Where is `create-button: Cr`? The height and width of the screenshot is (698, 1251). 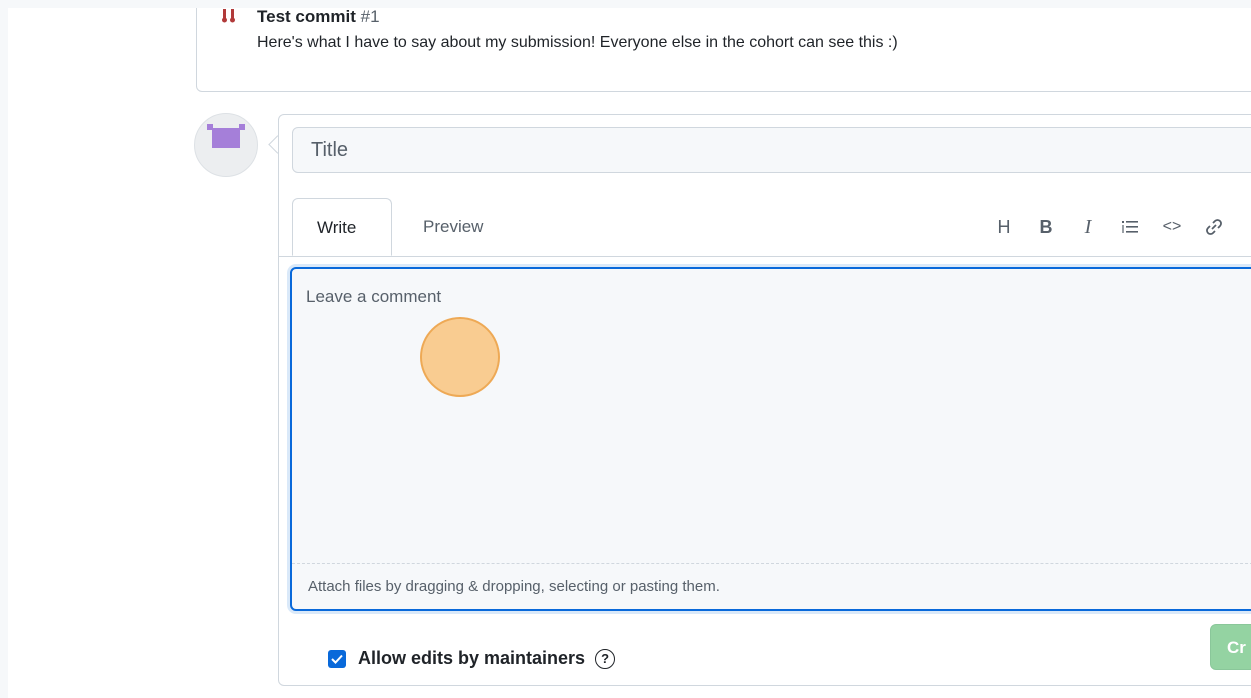 create-button: Cr is located at coordinates (1230, 647).